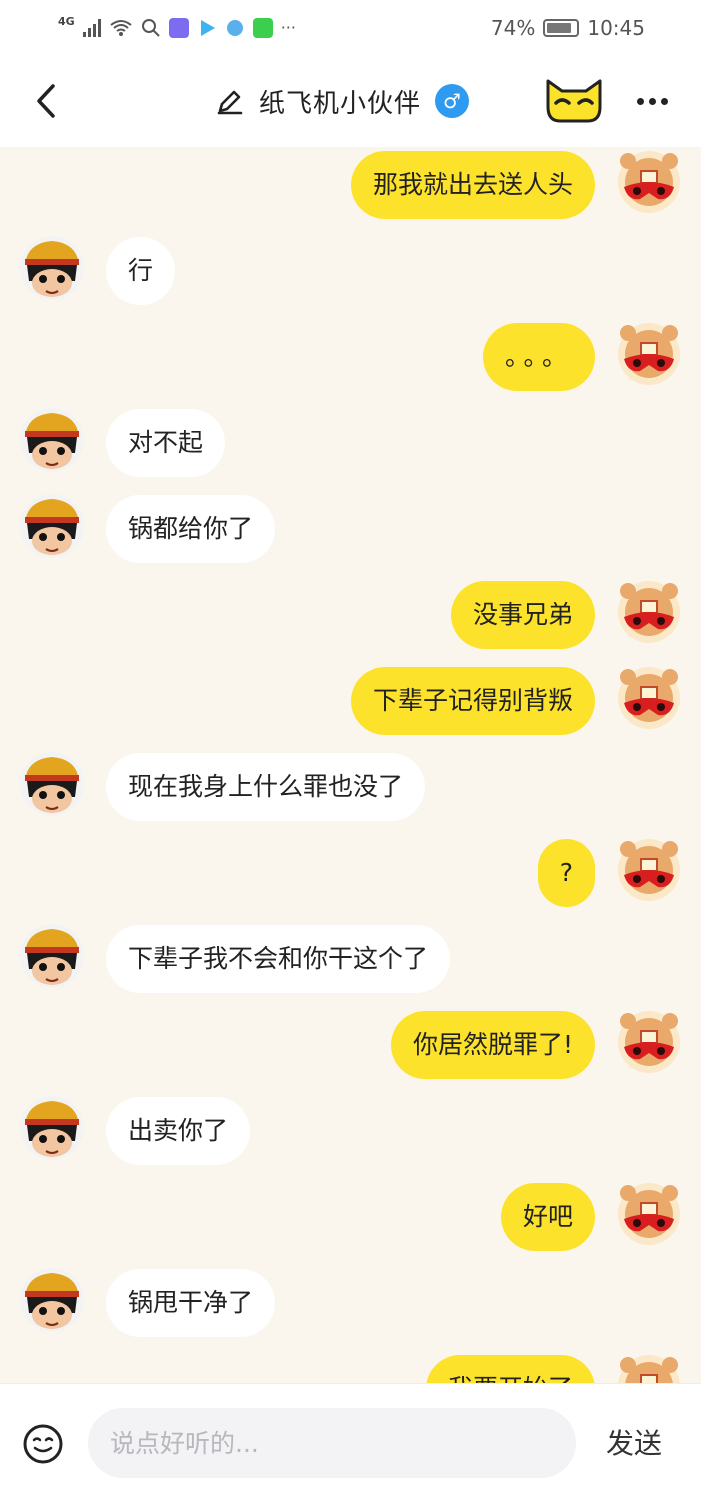  Describe the element at coordinates (234, 27) in the screenshot. I see `browser-icon` at that location.